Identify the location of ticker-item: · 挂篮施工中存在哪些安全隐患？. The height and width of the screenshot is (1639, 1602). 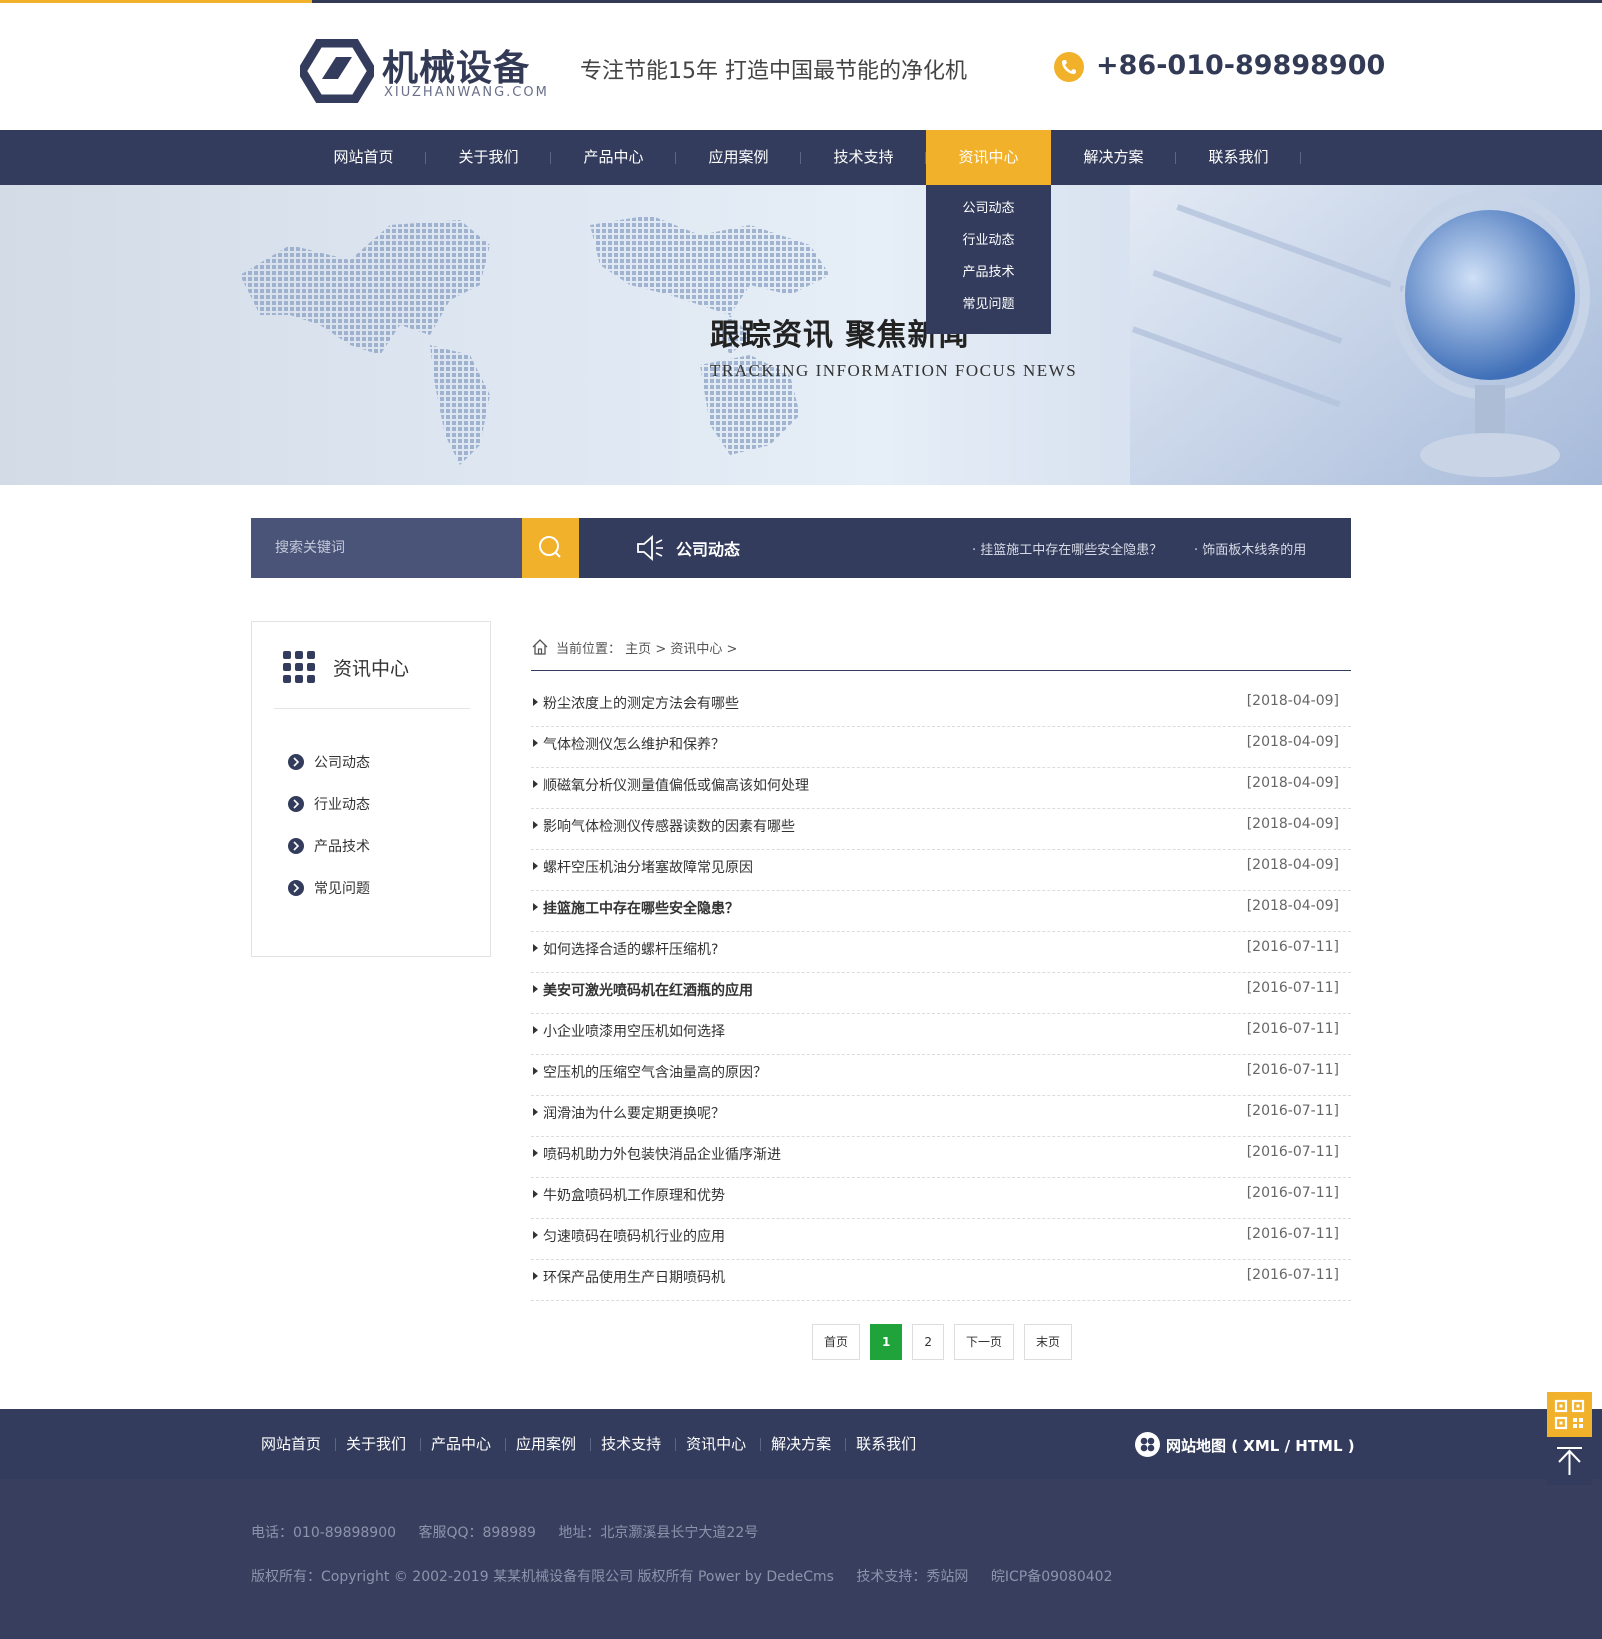
(1067, 548).